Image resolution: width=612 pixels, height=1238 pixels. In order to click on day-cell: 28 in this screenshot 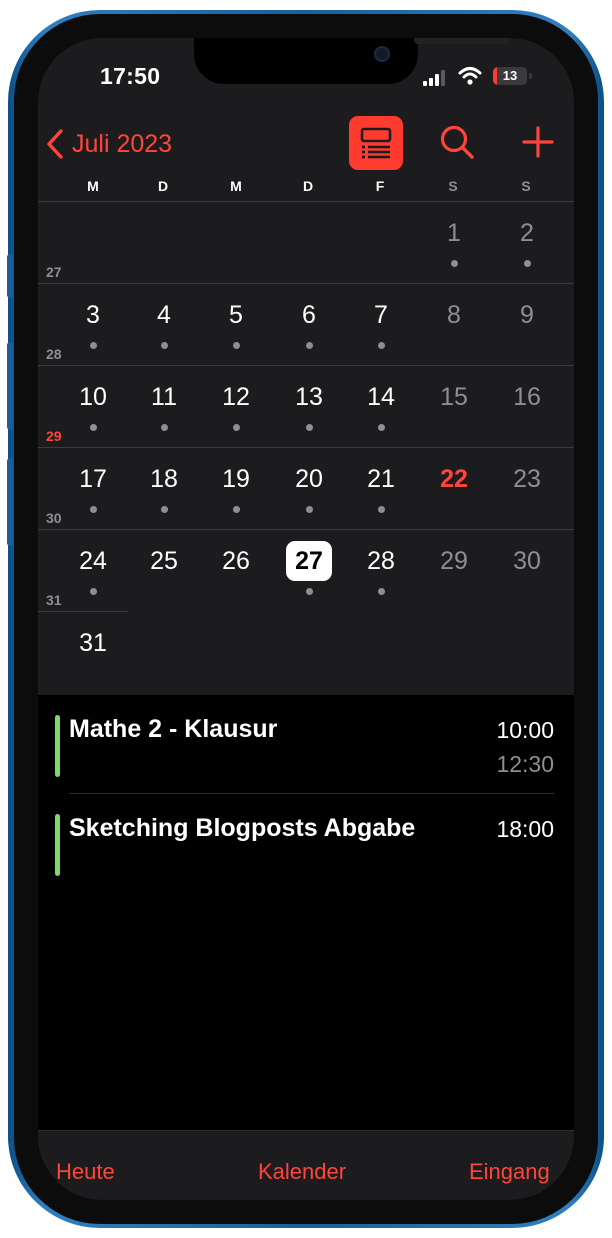, I will do `click(381, 561)`.